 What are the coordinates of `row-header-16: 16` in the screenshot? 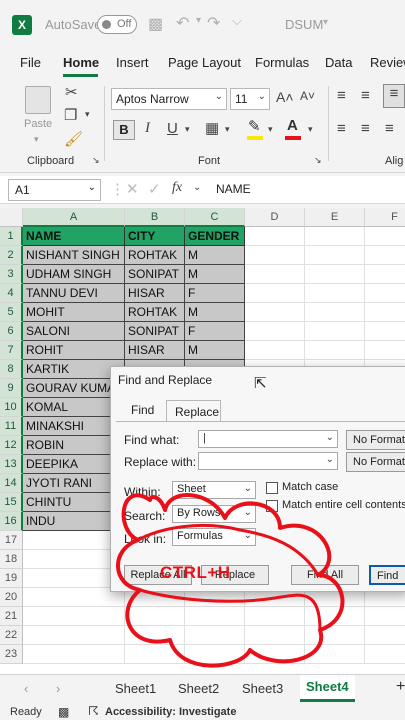 It's located at (11, 521).